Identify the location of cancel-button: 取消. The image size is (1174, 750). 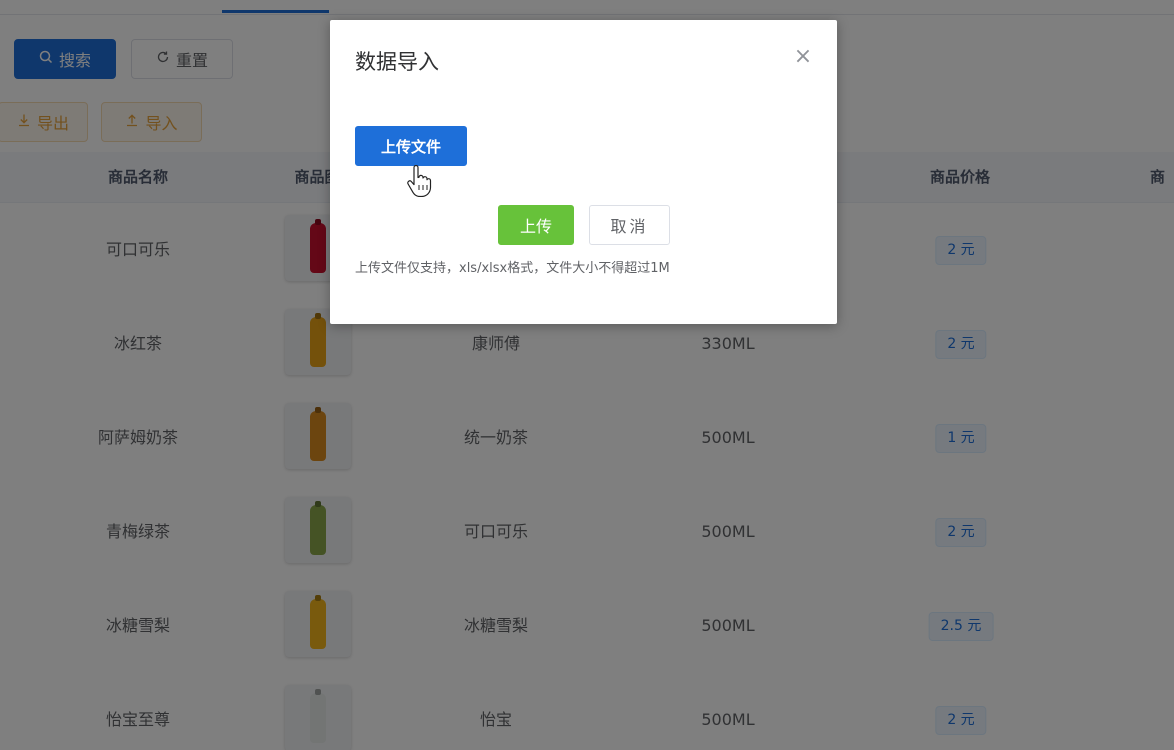
(629, 225).